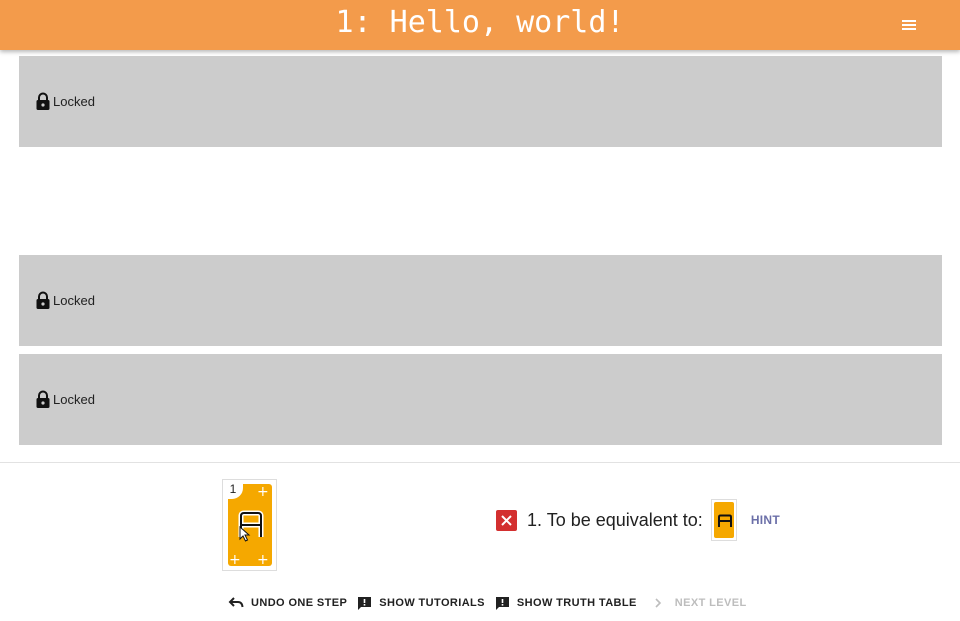  I want to click on undo-button: UNDO ONE STEP, so click(287, 603).